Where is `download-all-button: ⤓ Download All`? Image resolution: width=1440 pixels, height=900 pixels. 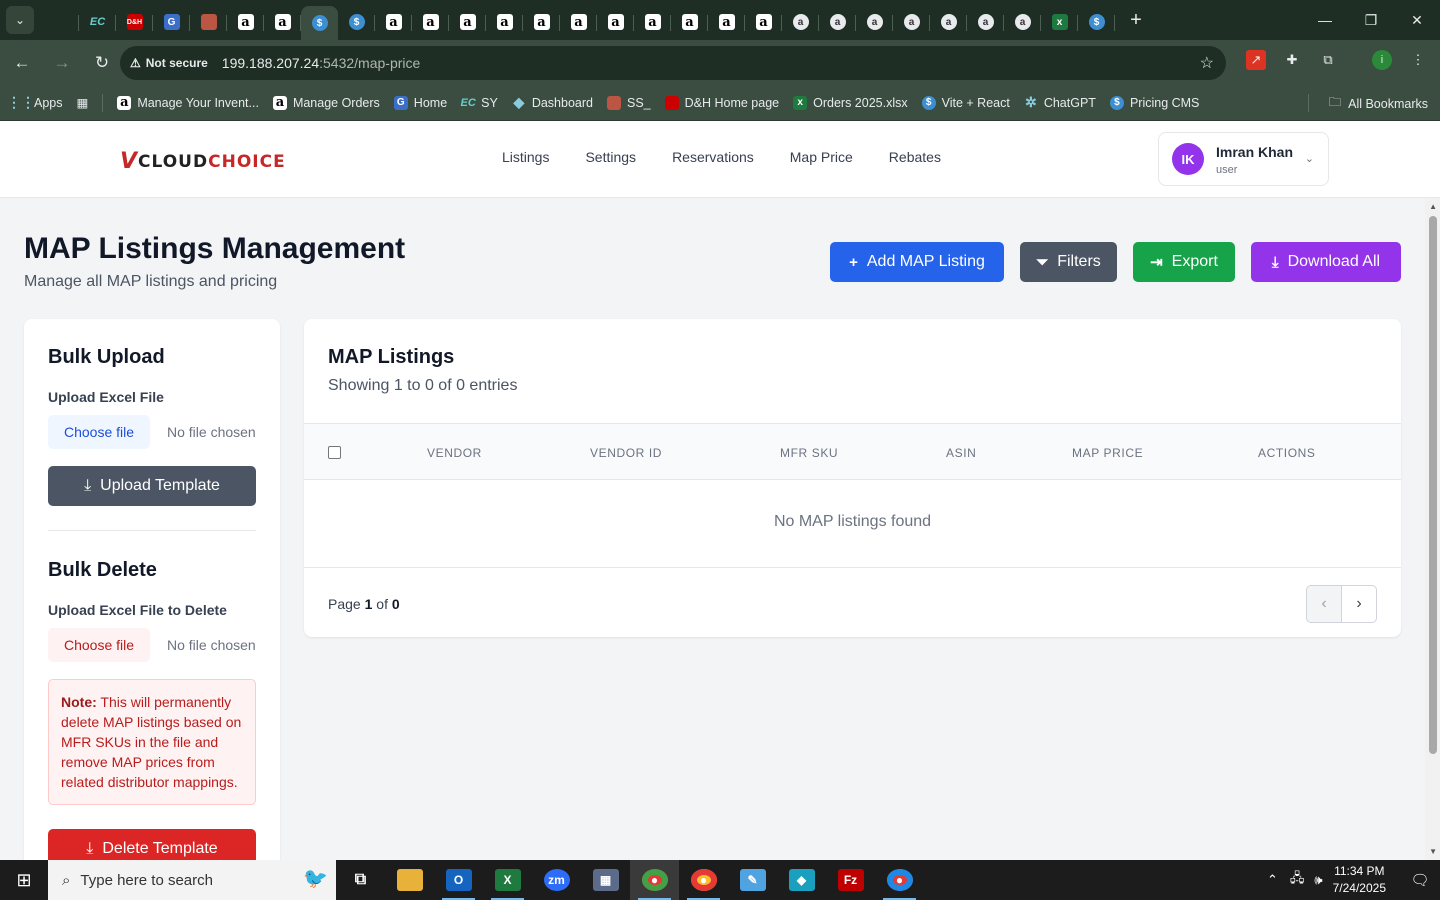 download-all-button: ⤓ Download All is located at coordinates (1326, 262).